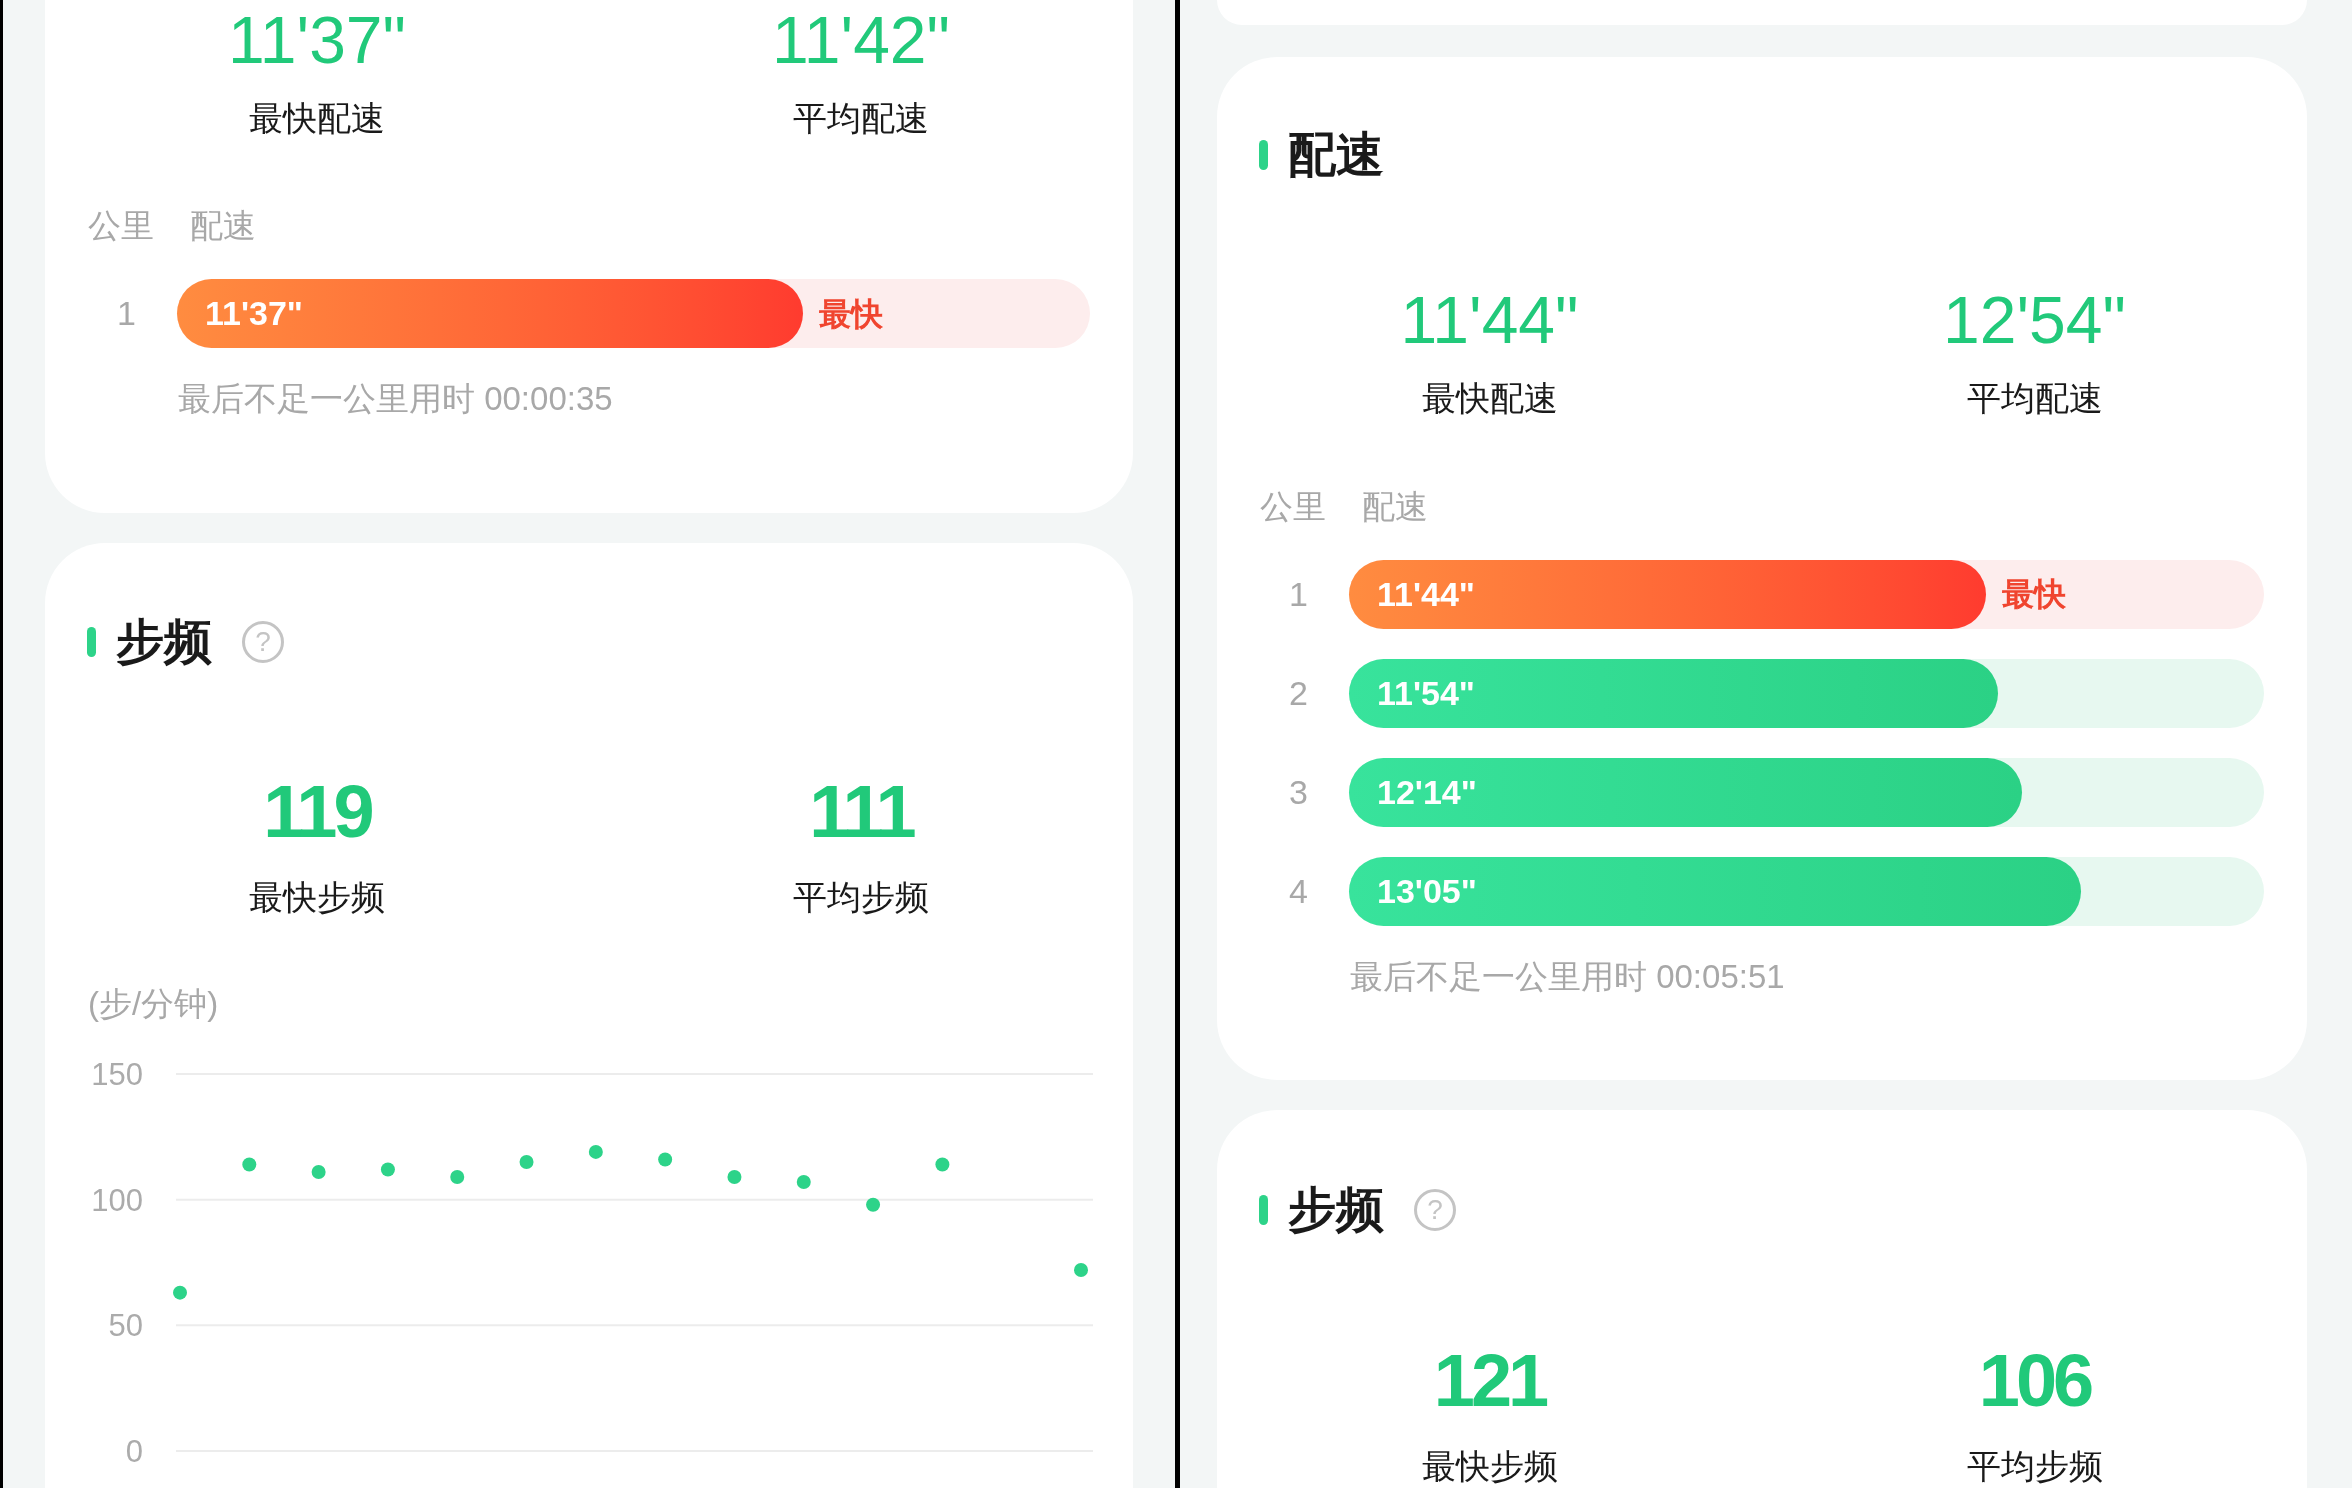 This screenshot has height=1488, width=2352. What do you see at coordinates (395, 399) in the screenshot?
I see `remainder-note: 最后不足一公里用时 00:00:35` at bounding box center [395, 399].